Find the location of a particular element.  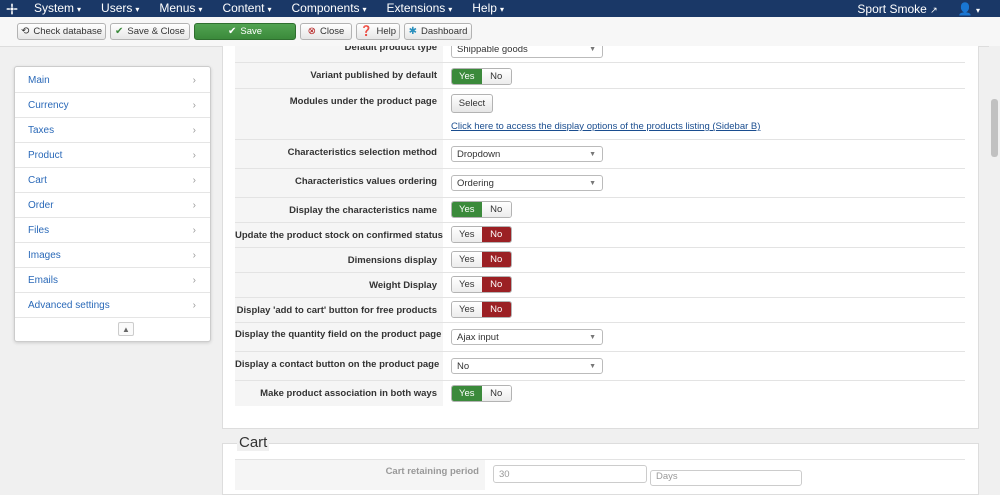

sidebar-item-label: Product is located at coordinates (45, 155).